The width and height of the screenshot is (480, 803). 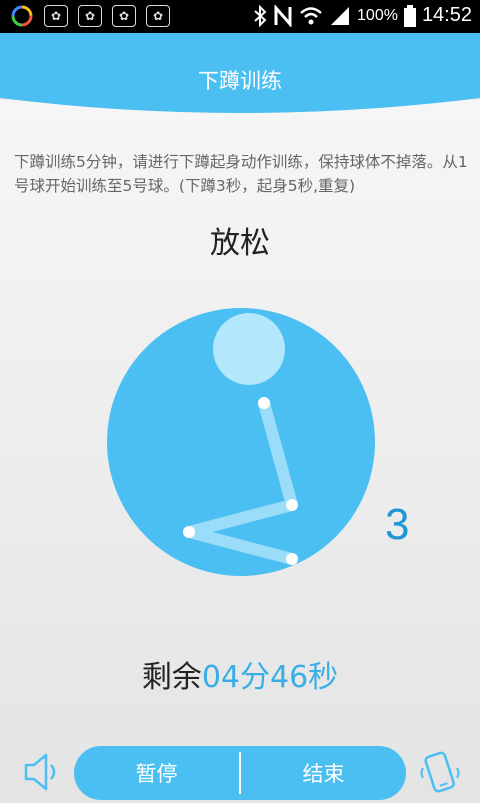 What do you see at coordinates (240, 243) in the screenshot?
I see `exercise-state-label: 放松` at bounding box center [240, 243].